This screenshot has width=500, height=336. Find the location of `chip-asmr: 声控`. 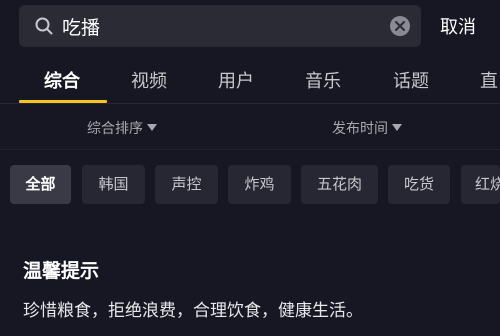

chip-asmr: 声控 is located at coordinates (186, 184).